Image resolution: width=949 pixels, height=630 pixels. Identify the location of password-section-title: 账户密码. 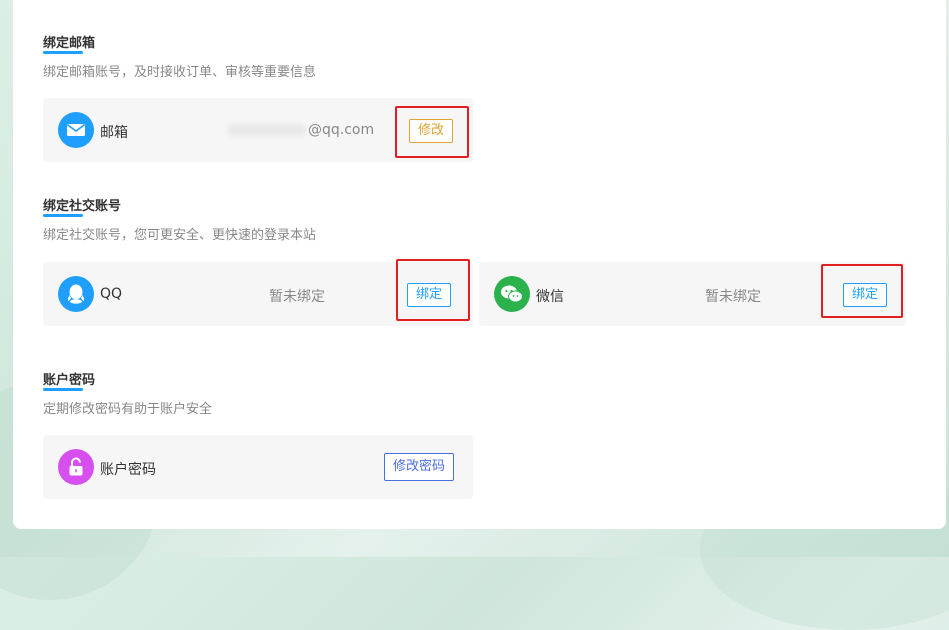
(69, 380).